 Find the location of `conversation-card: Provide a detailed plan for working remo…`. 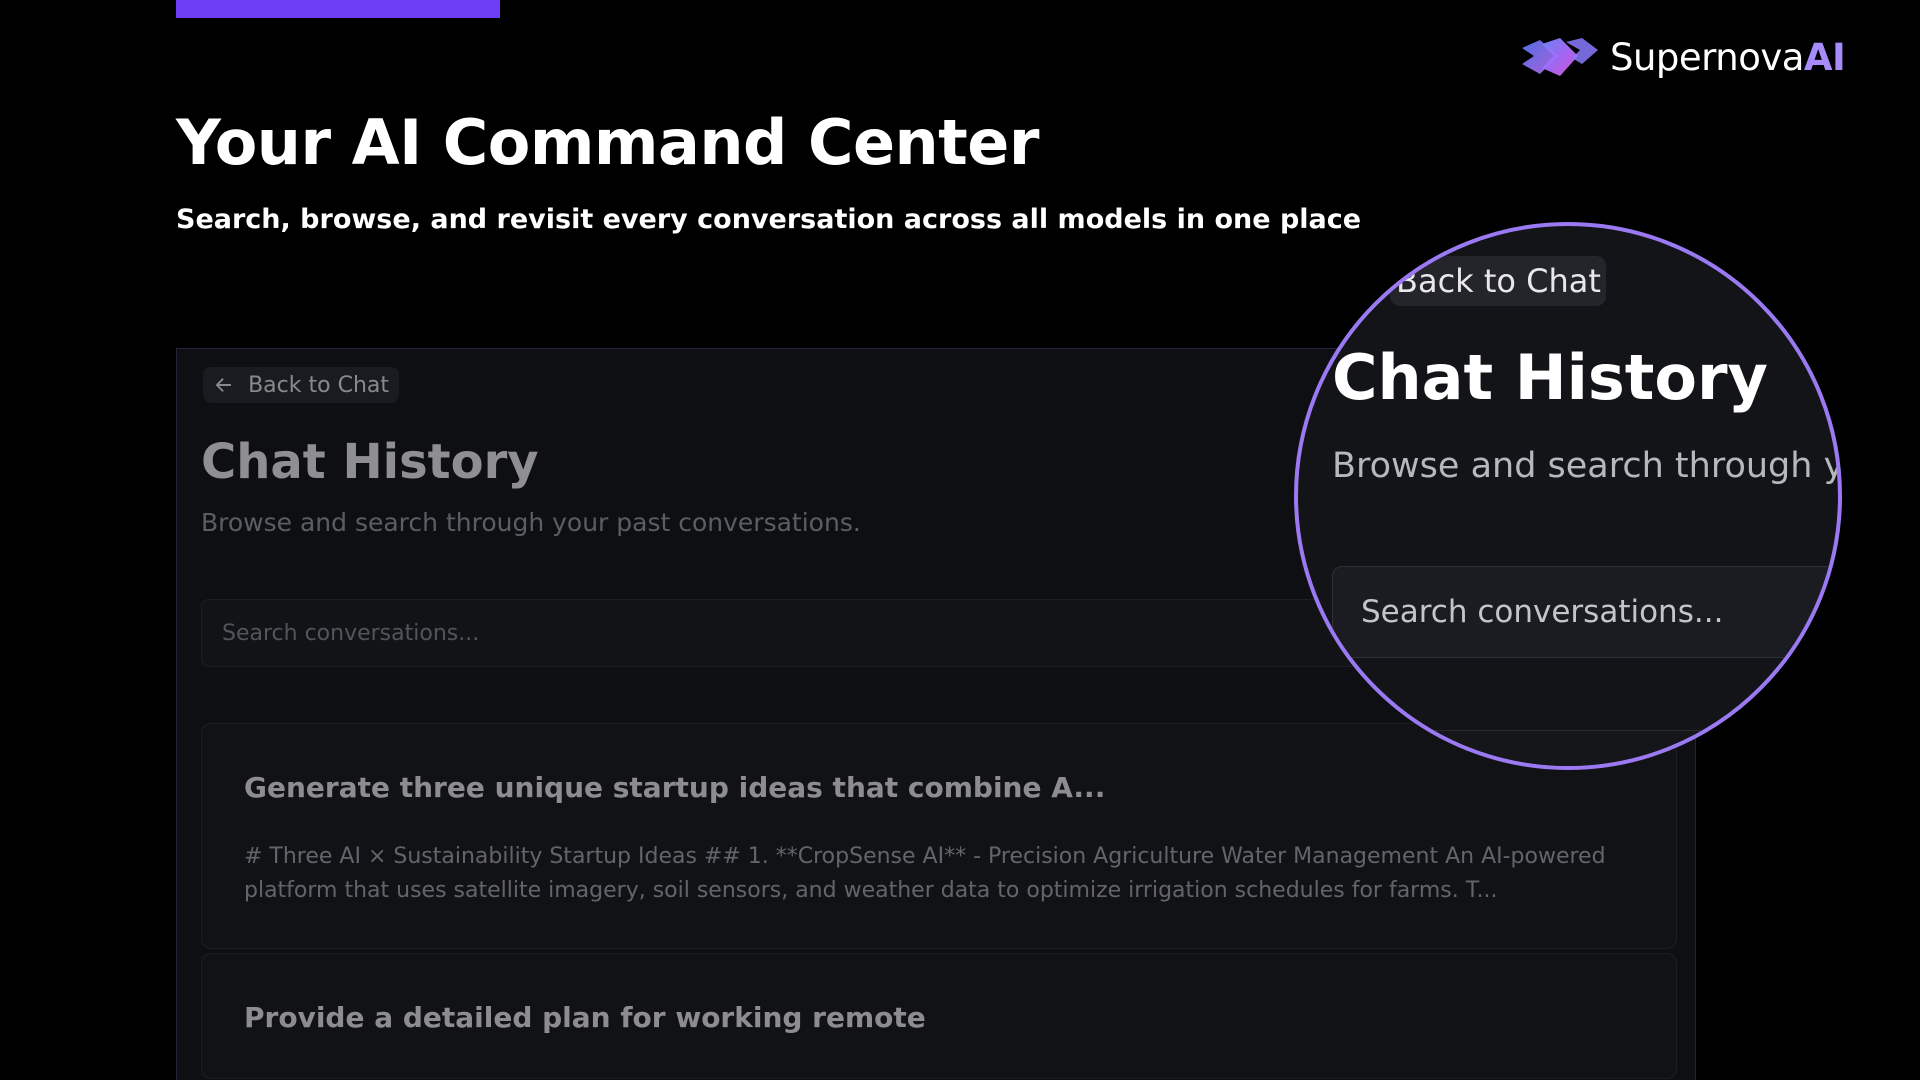

conversation-card: Provide a detailed plan for working remo… is located at coordinates (939, 1016).